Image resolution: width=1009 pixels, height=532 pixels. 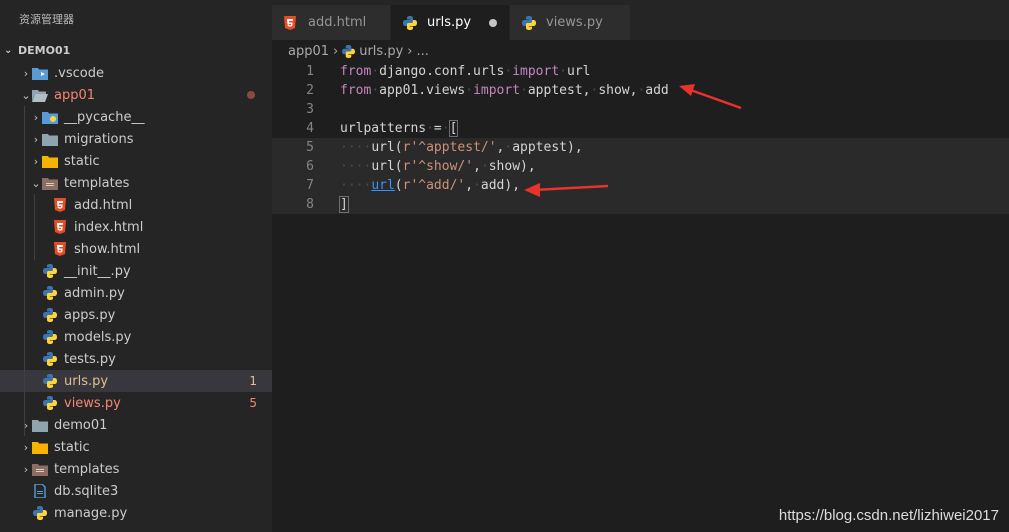 What do you see at coordinates (136, 315) in the screenshot?
I see `tree-item: apps.py` at bounding box center [136, 315].